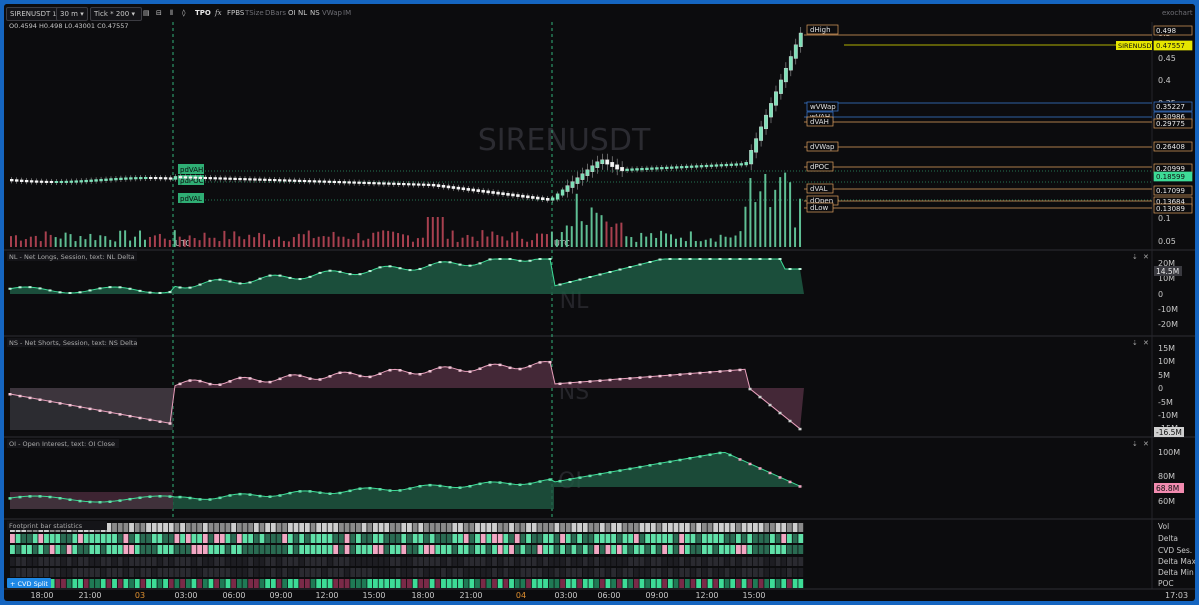  What do you see at coordinates (72, 342) in the screenshot?
I see `ns-pane-header: NS - Net Shorts, Session, text: NS Delta` at bounding box center [72, 342].